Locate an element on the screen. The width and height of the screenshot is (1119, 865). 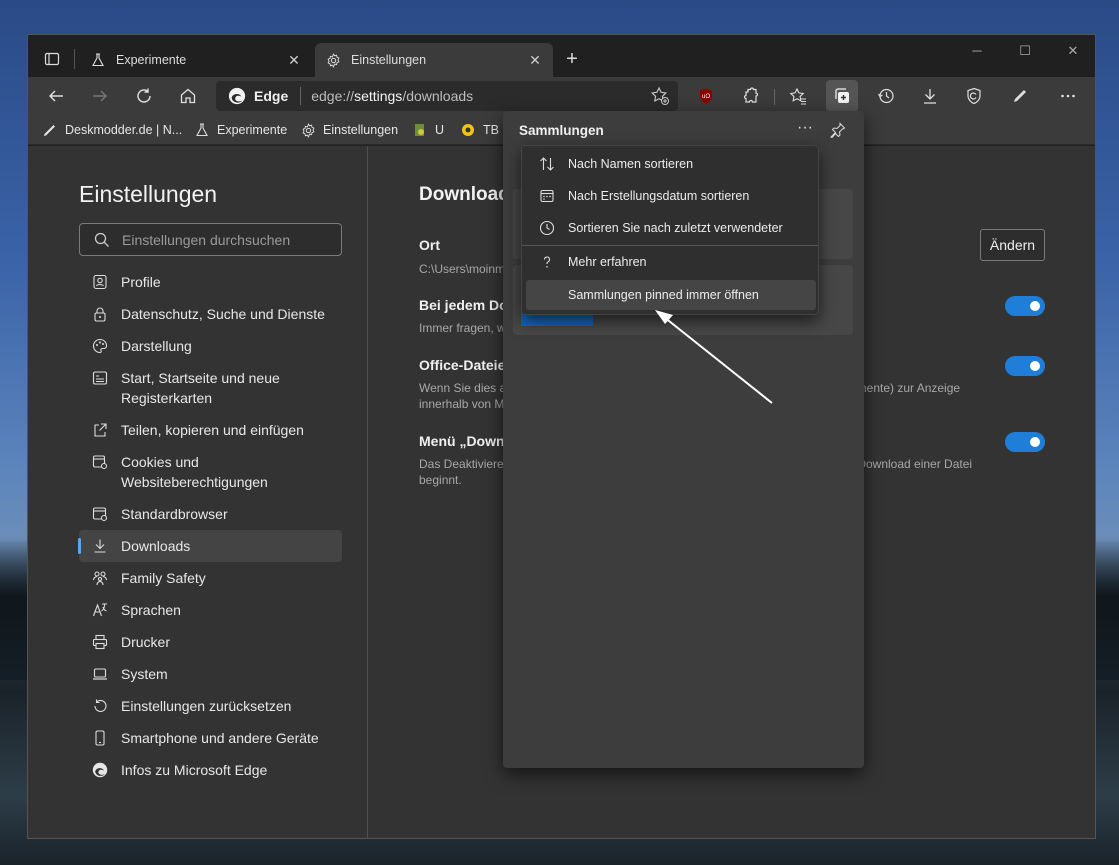
phone-icon is located at coordinates (100, 738).